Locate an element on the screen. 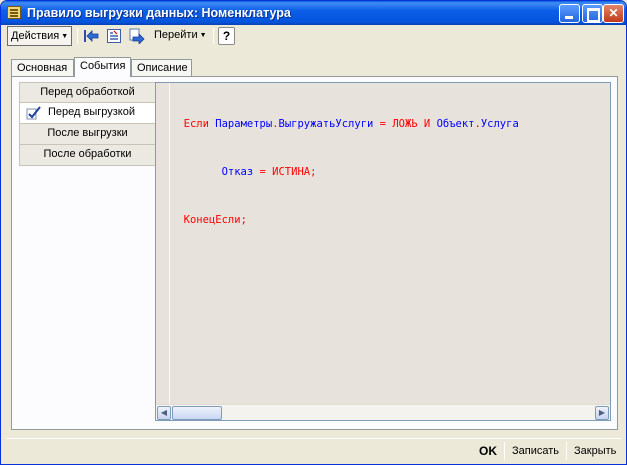 Image resolution: width=627 pixels, height=465 pixels. event-item-before-export: Перед выгрузкой is located at coordinates (87, 113).